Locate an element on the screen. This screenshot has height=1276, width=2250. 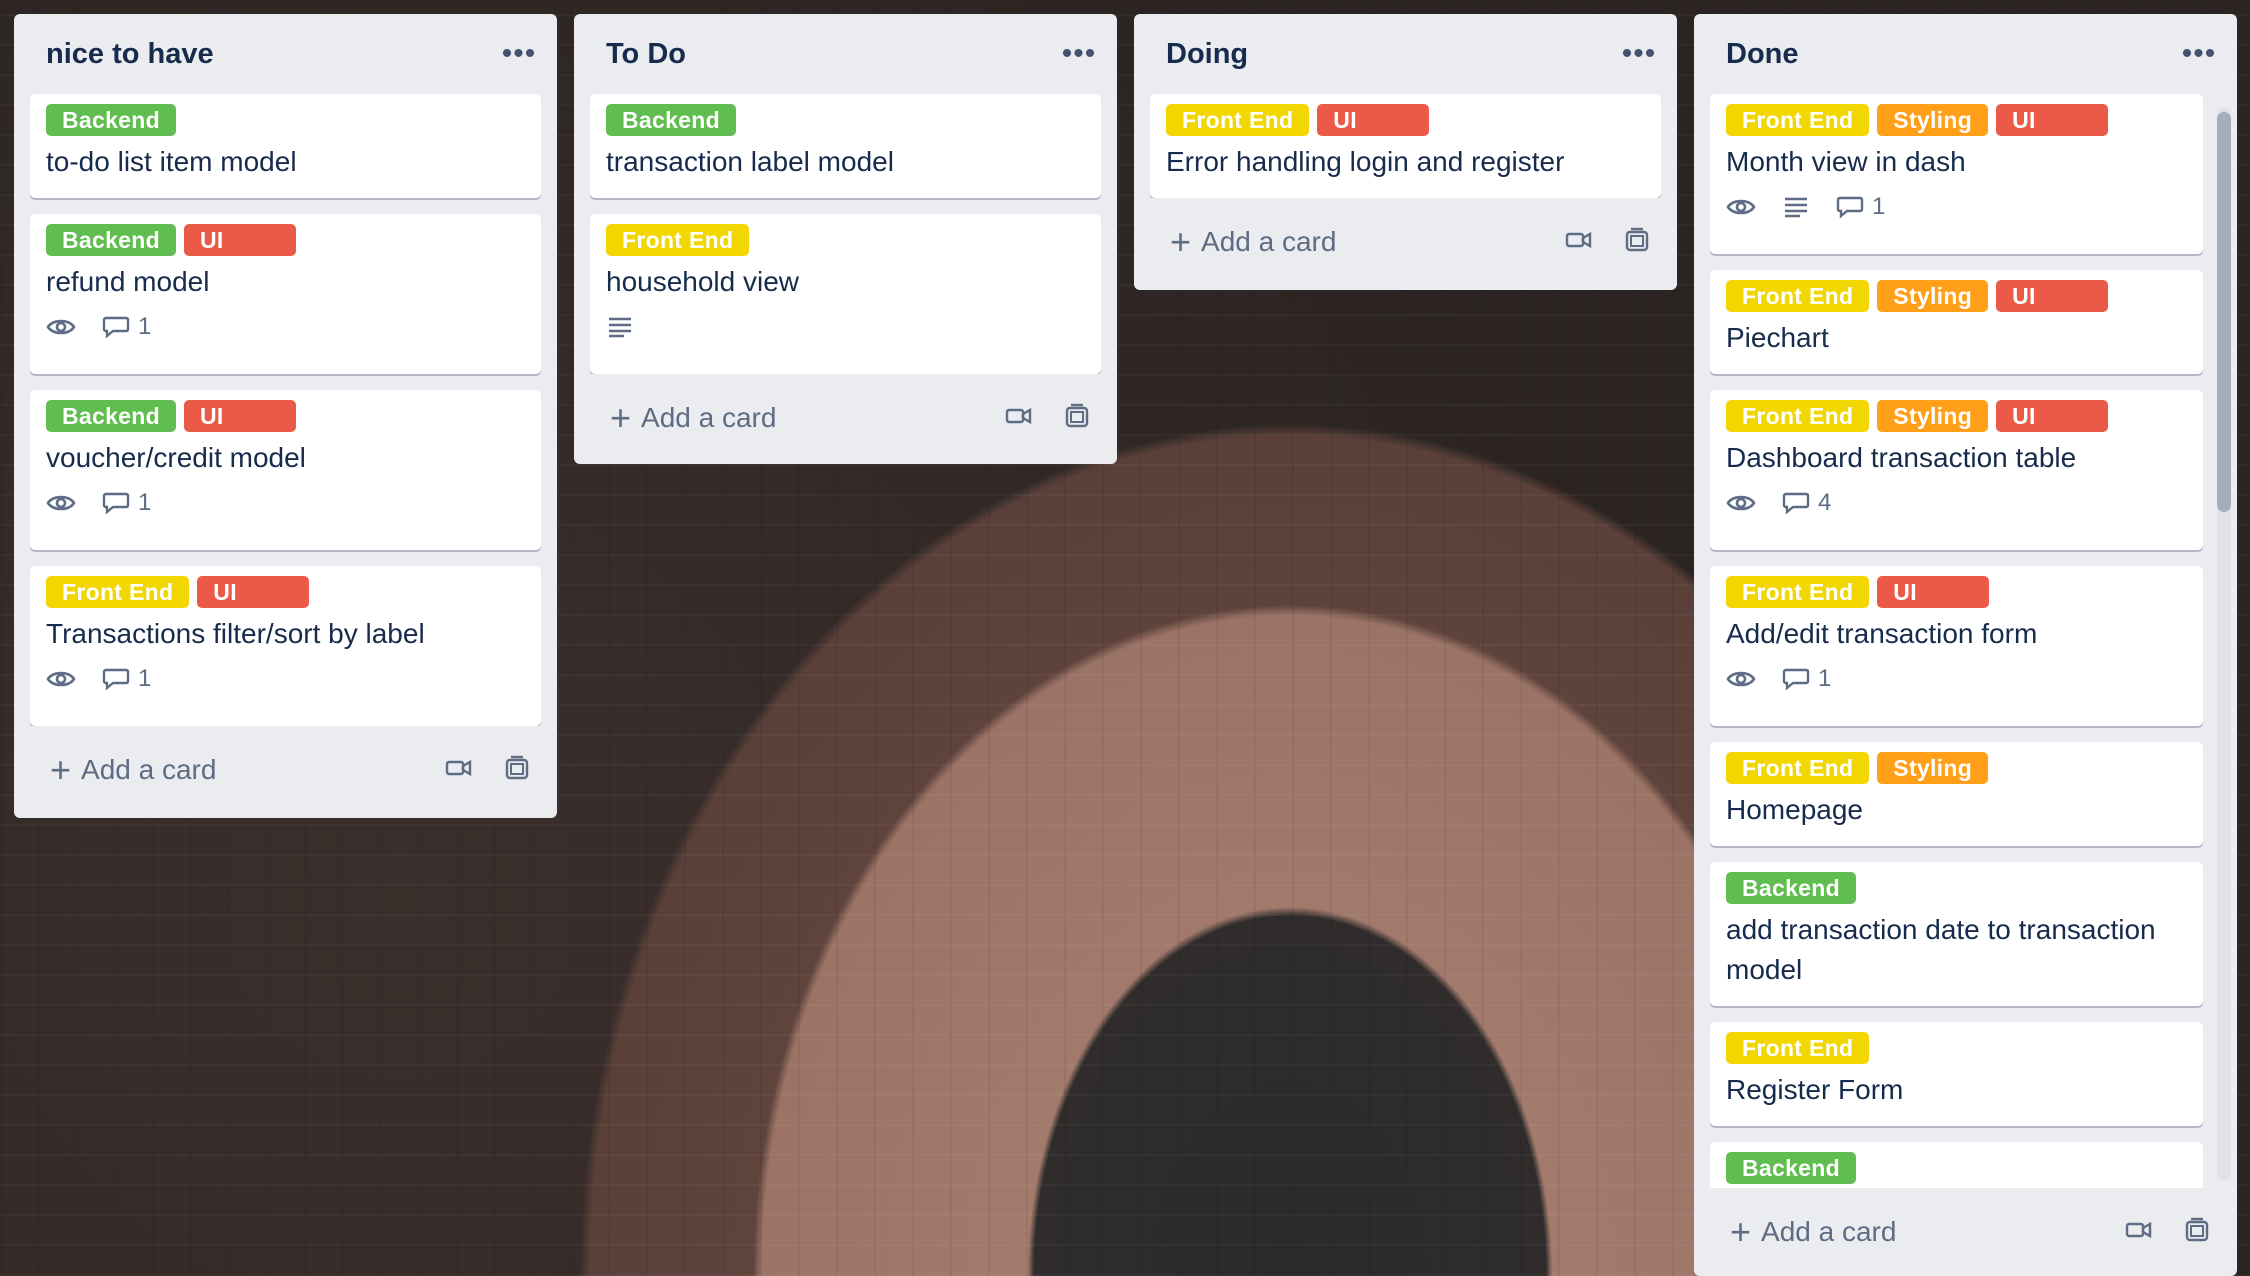
card: Front End Styling Homepage is located at coordinates (1956, 794).